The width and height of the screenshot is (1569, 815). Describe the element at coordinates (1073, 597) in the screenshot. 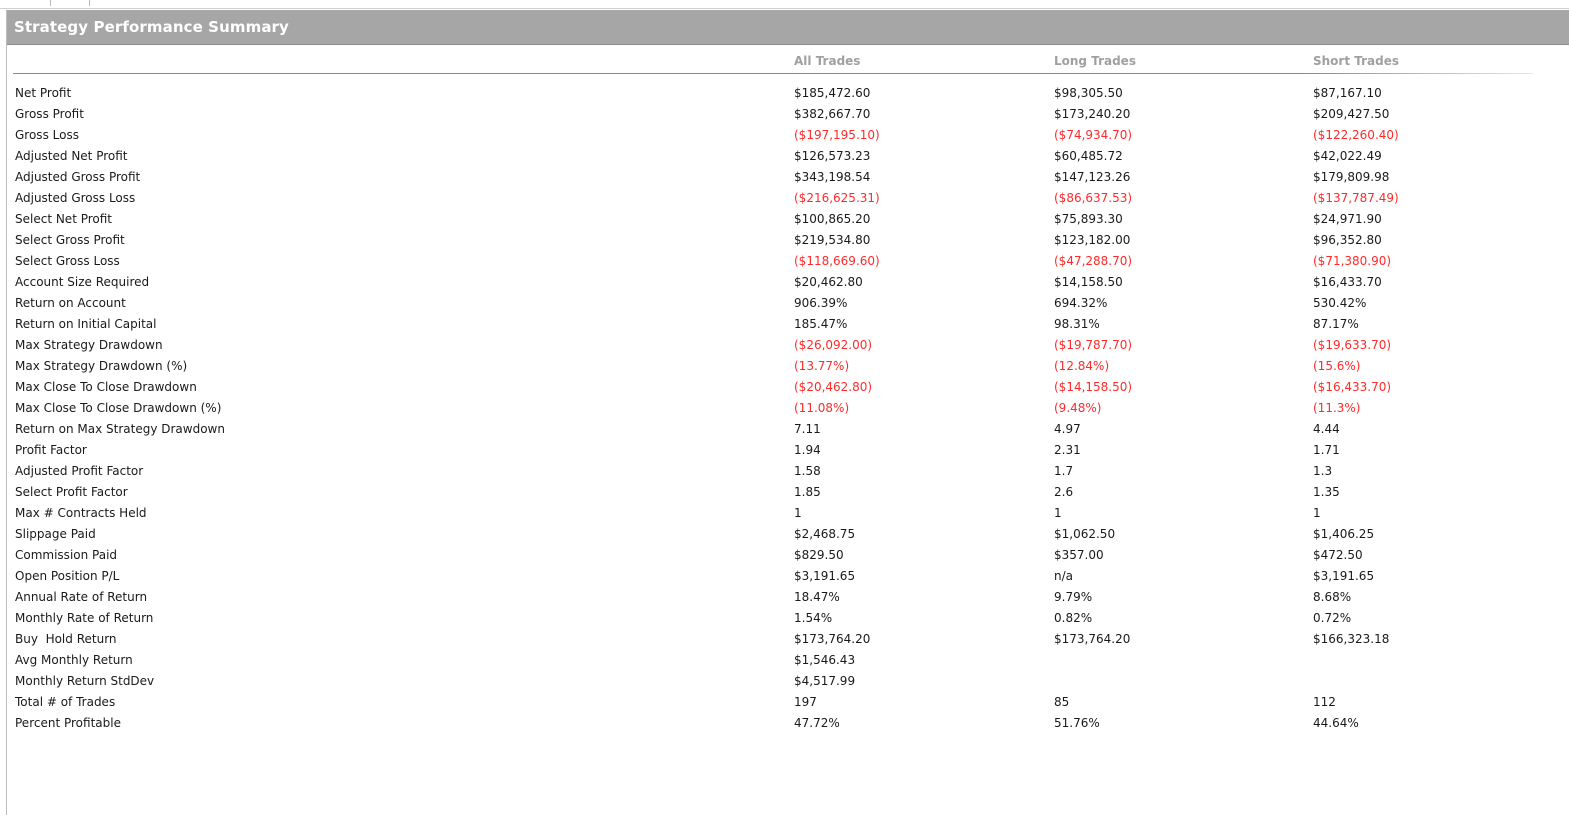

I see `cell-long-trades: 9.79%` at that location.